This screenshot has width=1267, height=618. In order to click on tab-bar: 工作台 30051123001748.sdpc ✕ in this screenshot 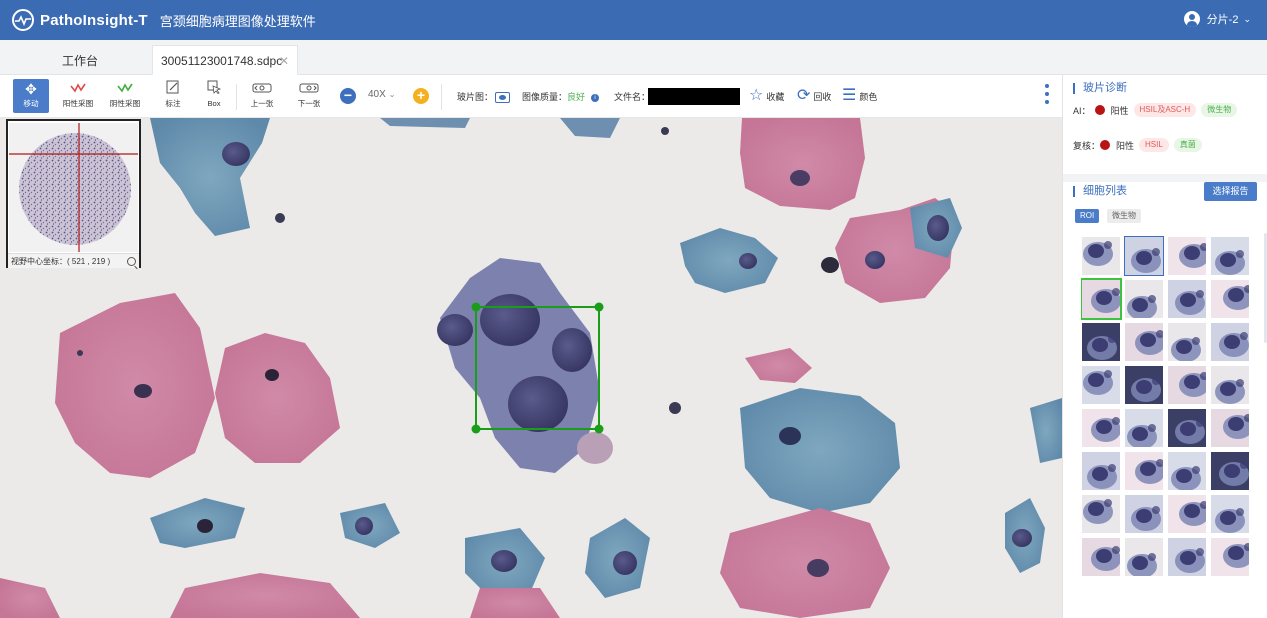, I will do `click(633, 57)`.